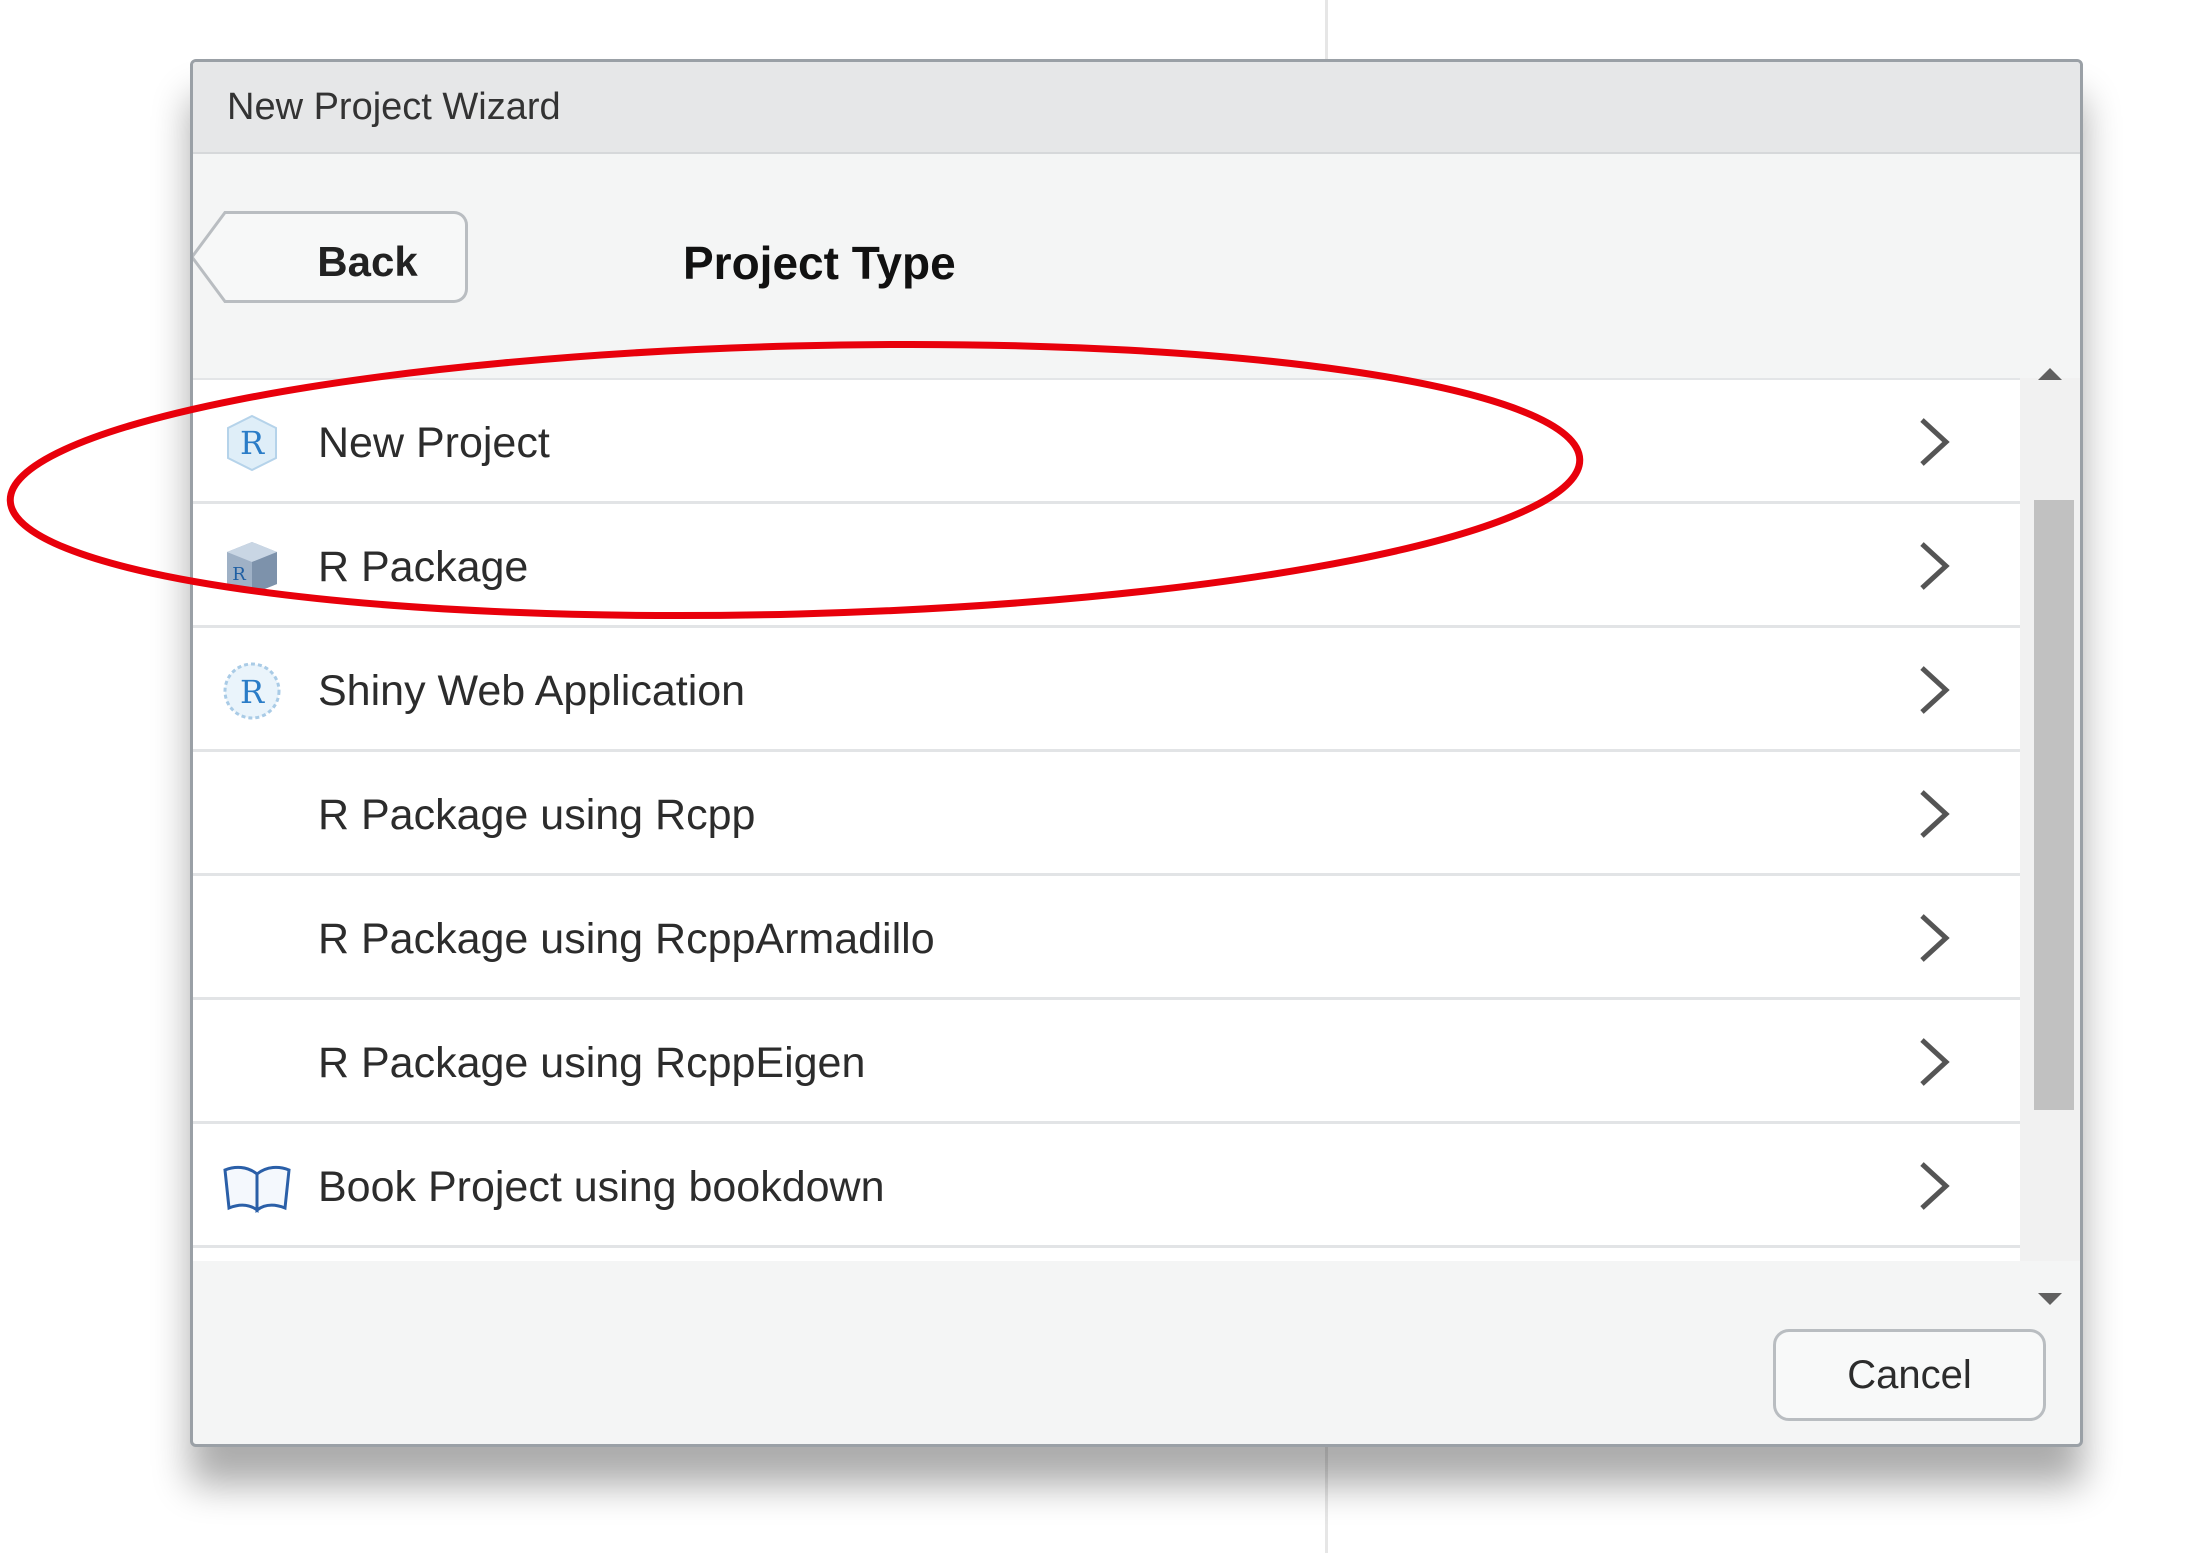 This screenshot has height=1553, width=2205. What do you see at coordinates (532, 691) in the screenshot?
I see `list-item-label: Shiny Web Application` at bounding box center [532, 691].